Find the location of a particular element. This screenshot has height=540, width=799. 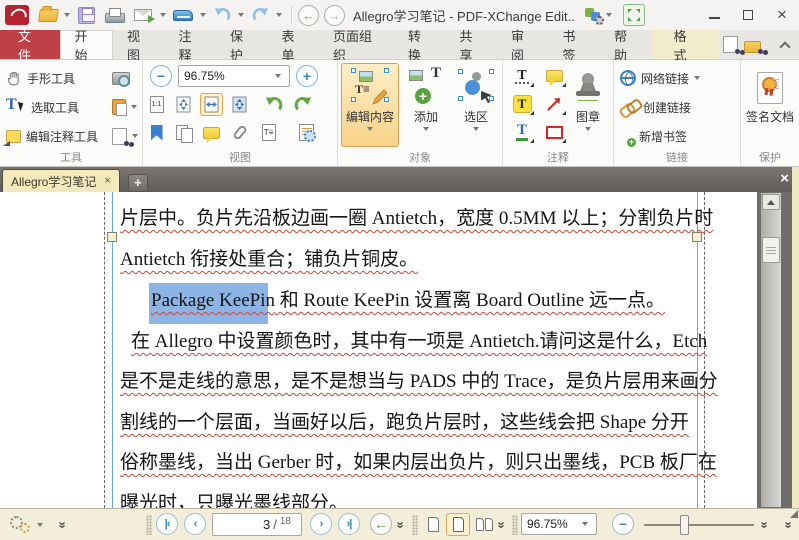

two-page-layout-button is located at coordinates (484, 524).